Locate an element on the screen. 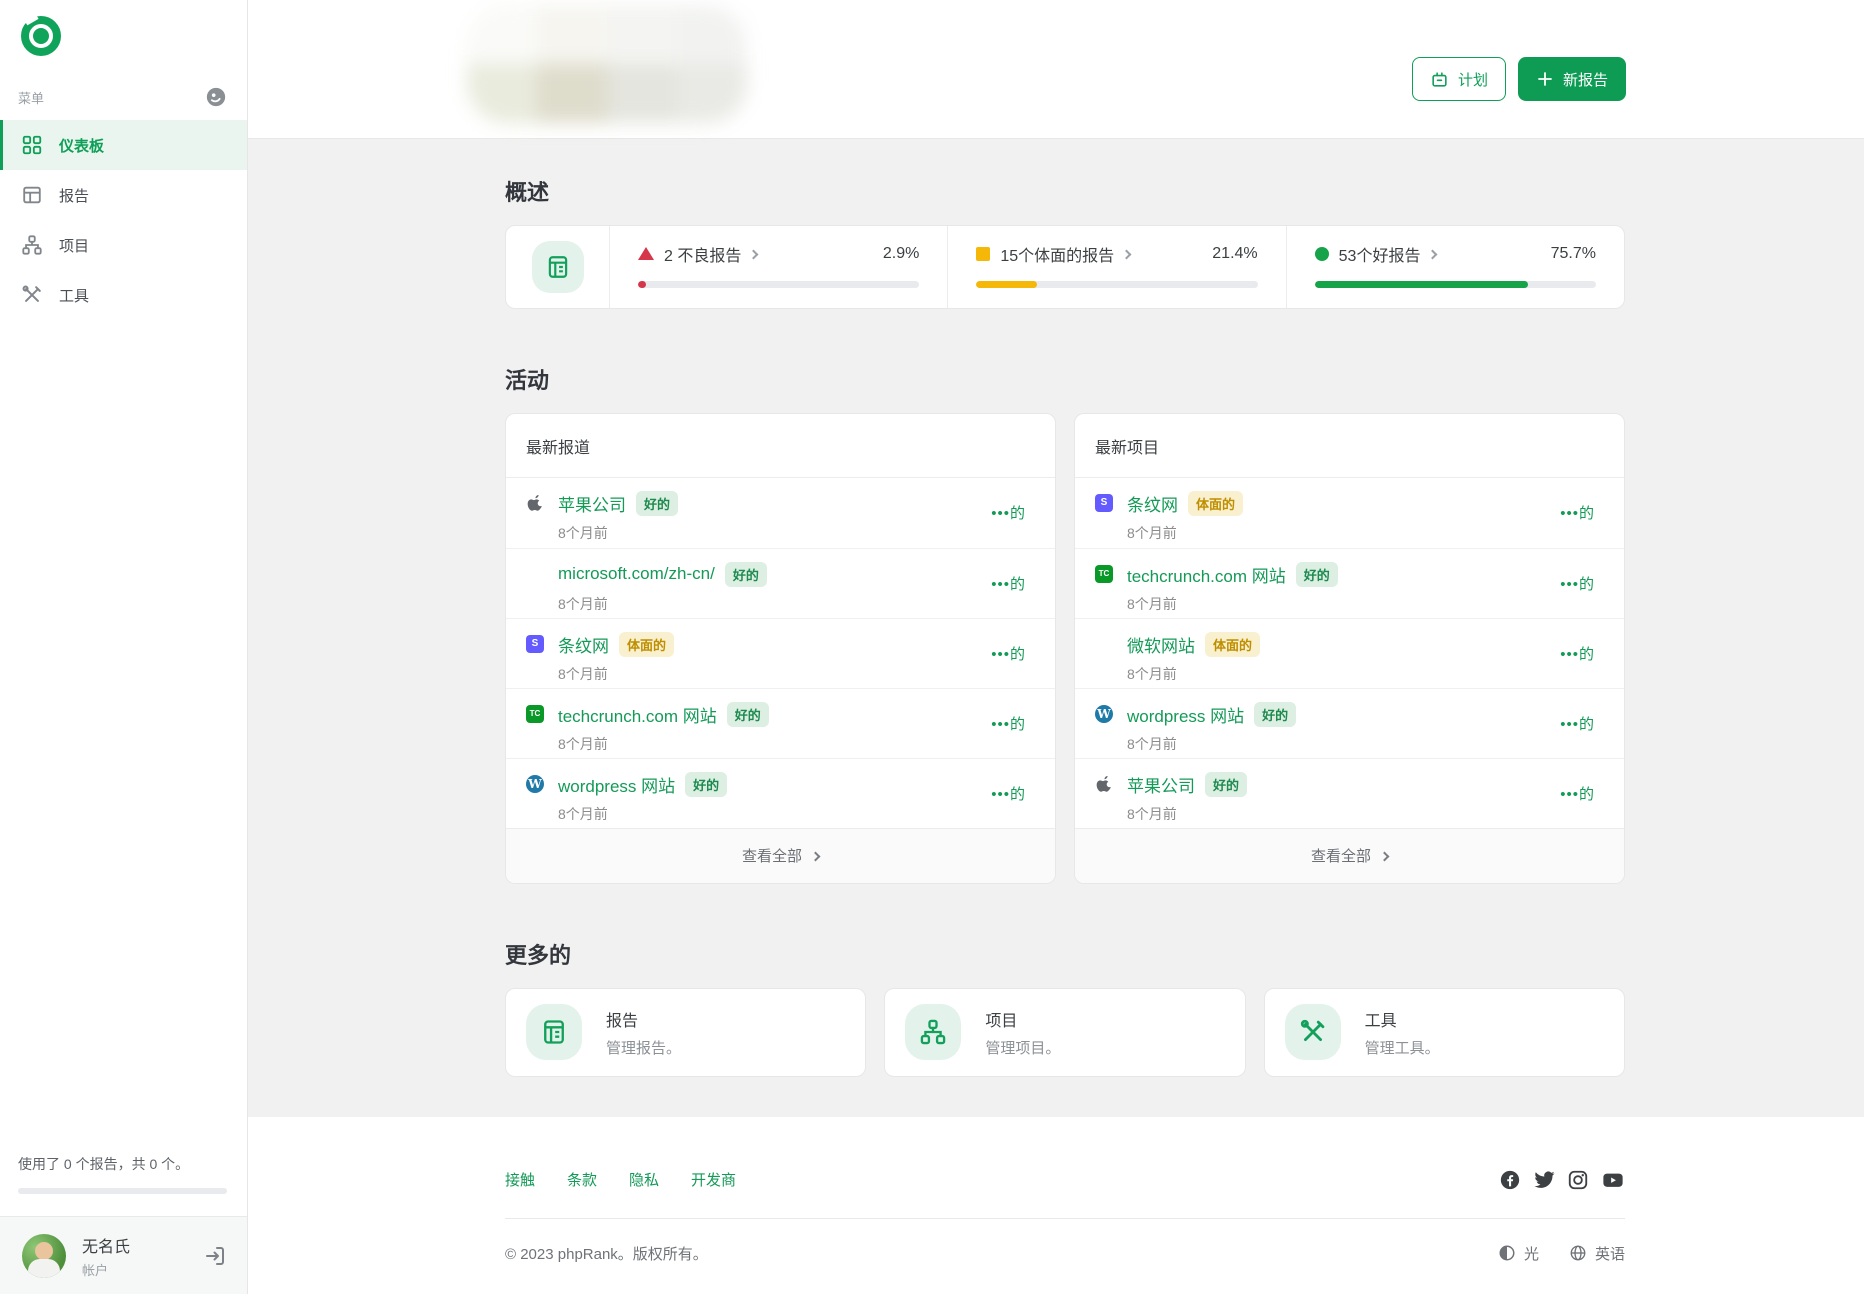 The image size is (1864, 1294). decent-reports-link: 15个体面的报告 is located at coordinates (1057, 254).